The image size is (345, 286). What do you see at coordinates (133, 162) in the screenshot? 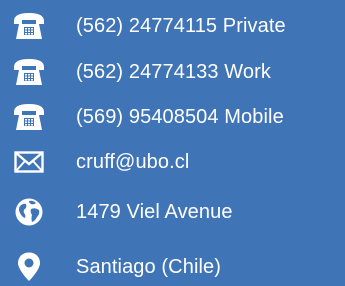
I see `contact-text: cruff@ubo.cl` at bounding box center [133, 162].